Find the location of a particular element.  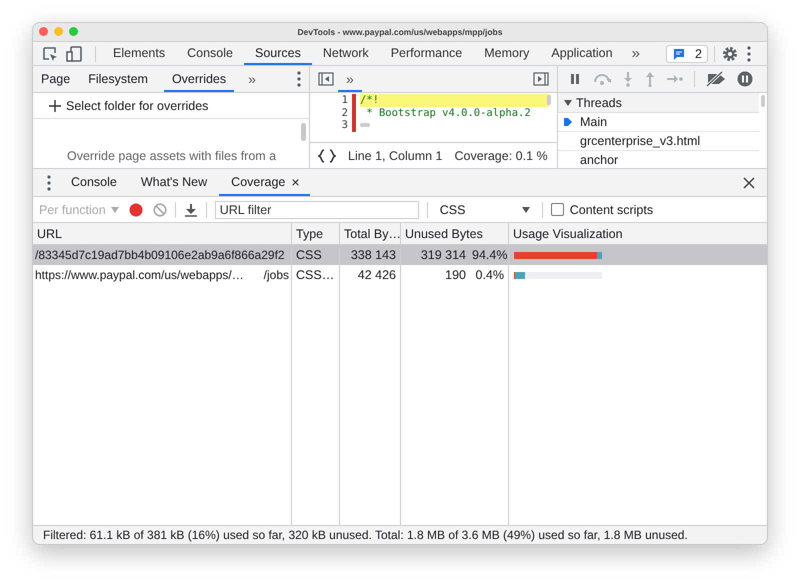

tab: Performance is located at coordinates (427, 53).